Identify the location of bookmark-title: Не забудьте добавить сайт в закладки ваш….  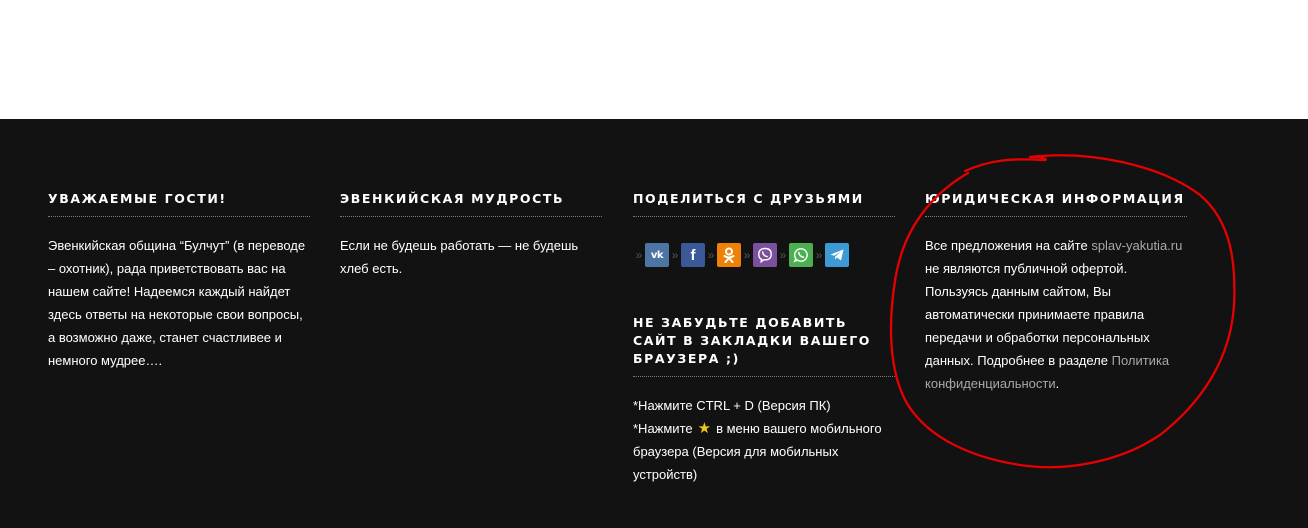
(764, 345).